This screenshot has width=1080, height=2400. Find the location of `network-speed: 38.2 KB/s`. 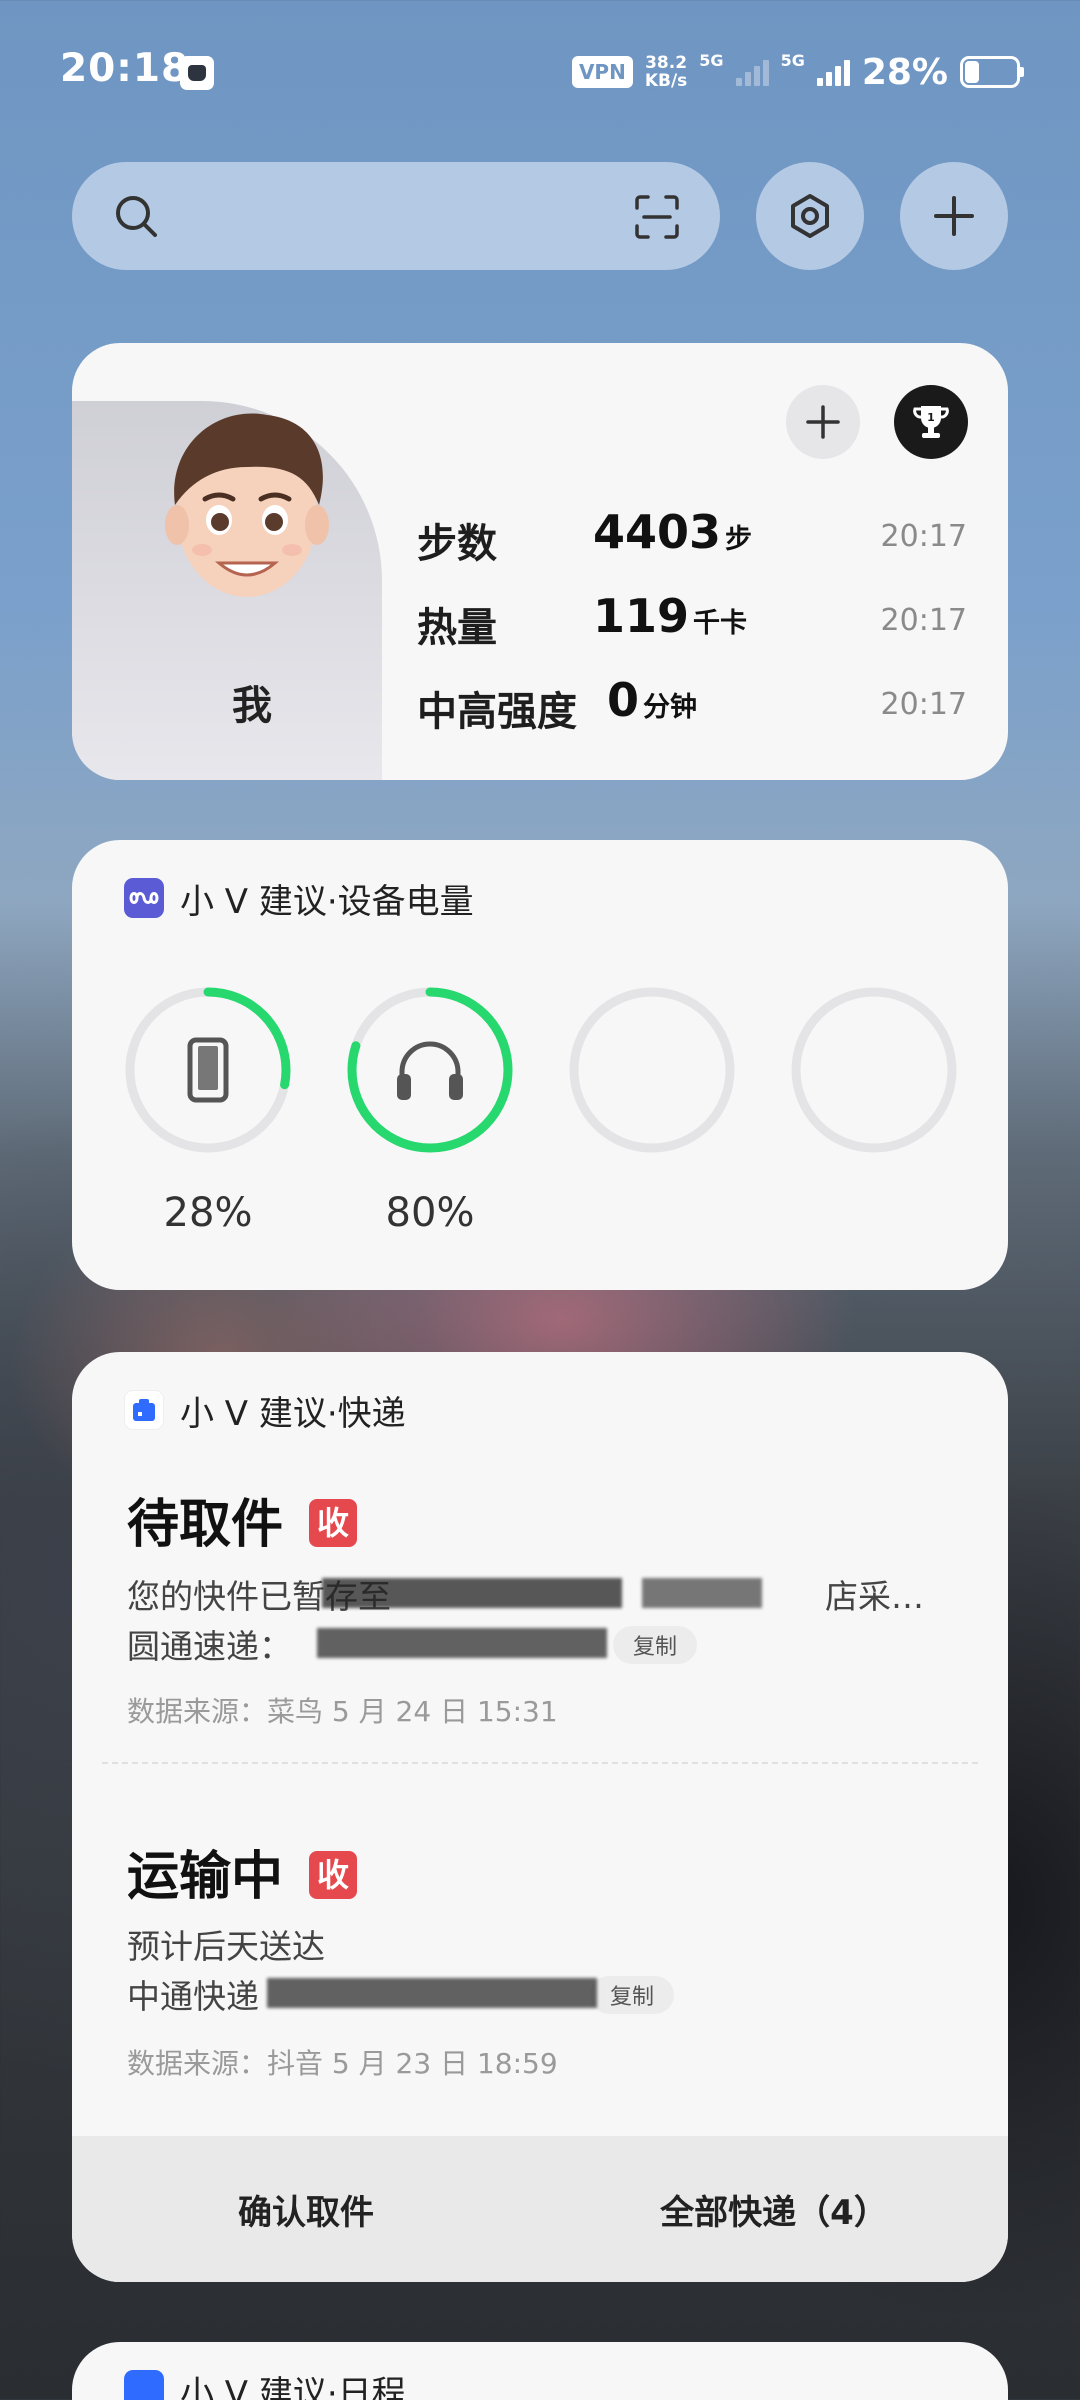

network-speed: 38.2 KB/s is located at coordinates (666, 72).